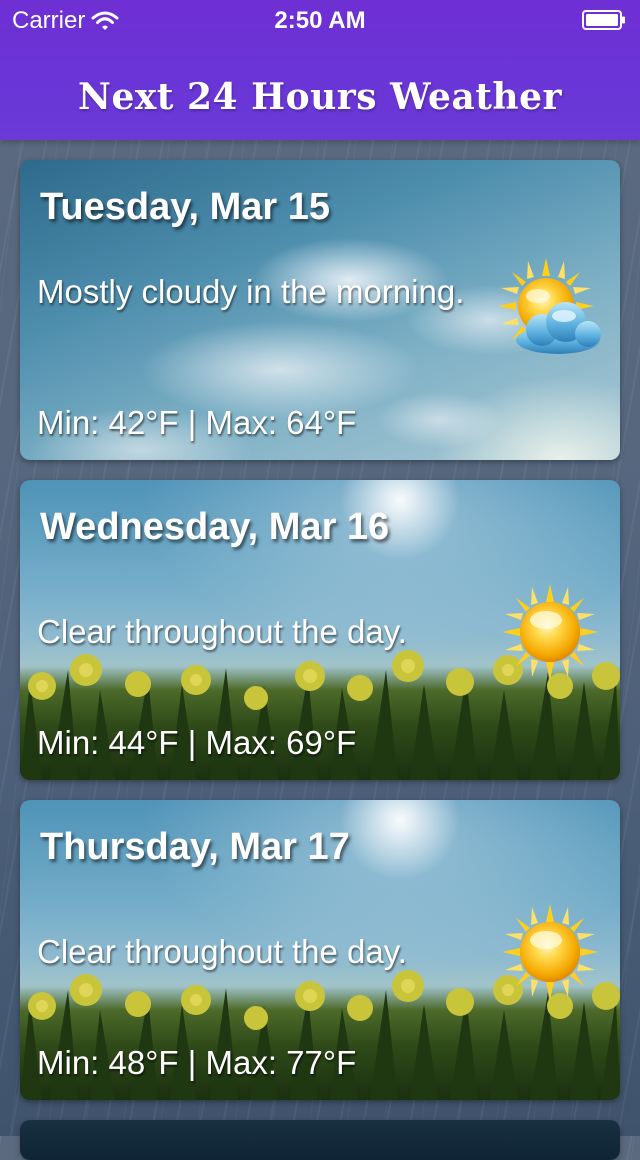 The height and width of the screenshot is (1160, 640). Describe the element at coordinates (603, 20) in the screenshot. I see `battery-icon` at that location.